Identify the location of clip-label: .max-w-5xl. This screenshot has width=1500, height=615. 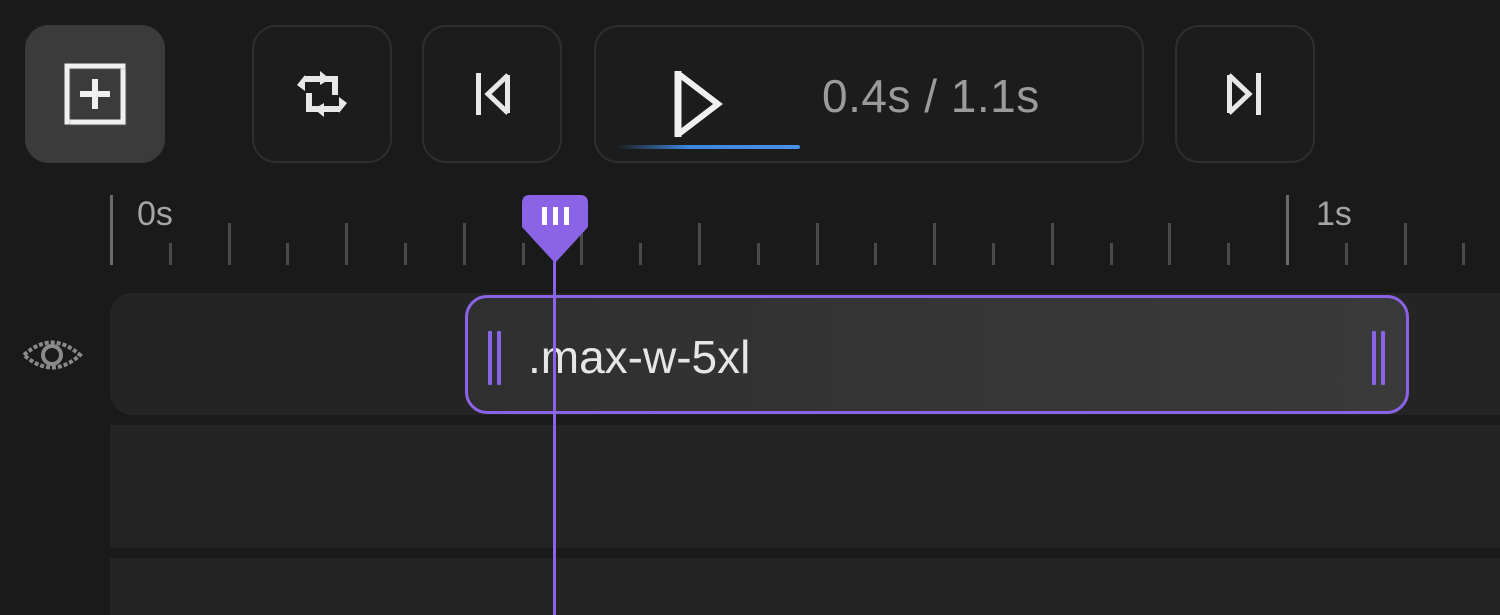
(639, 357).